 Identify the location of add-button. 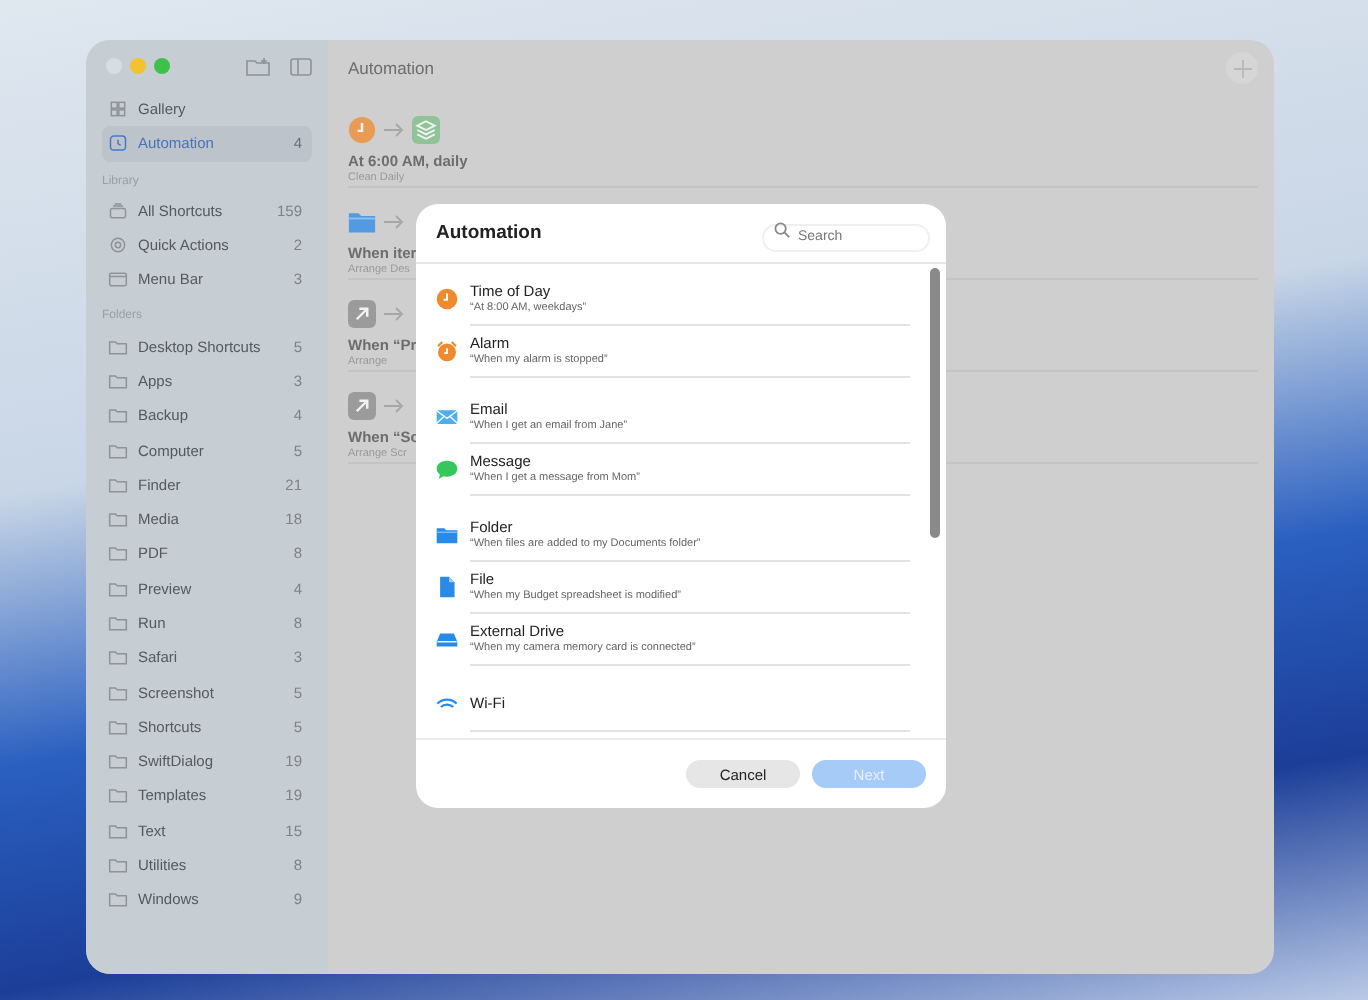
(1242, 68).